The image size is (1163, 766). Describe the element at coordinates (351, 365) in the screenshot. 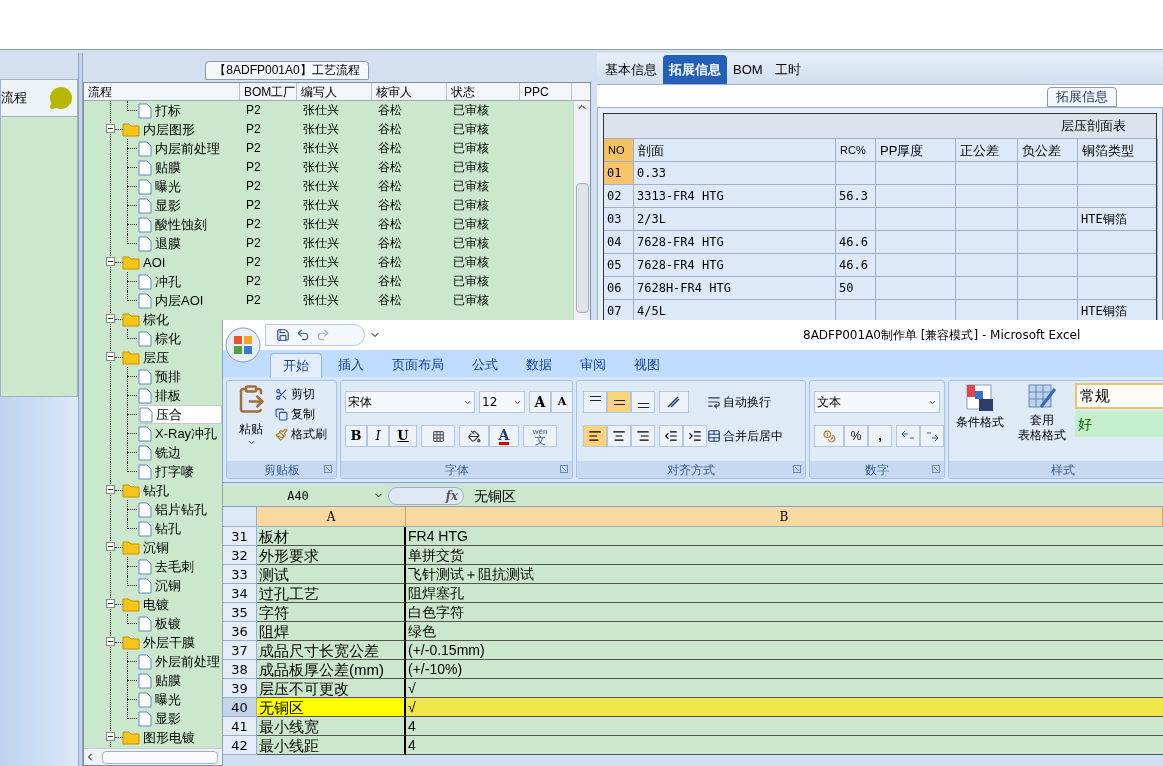

I see `ribbon-tab: 插入` at that location.